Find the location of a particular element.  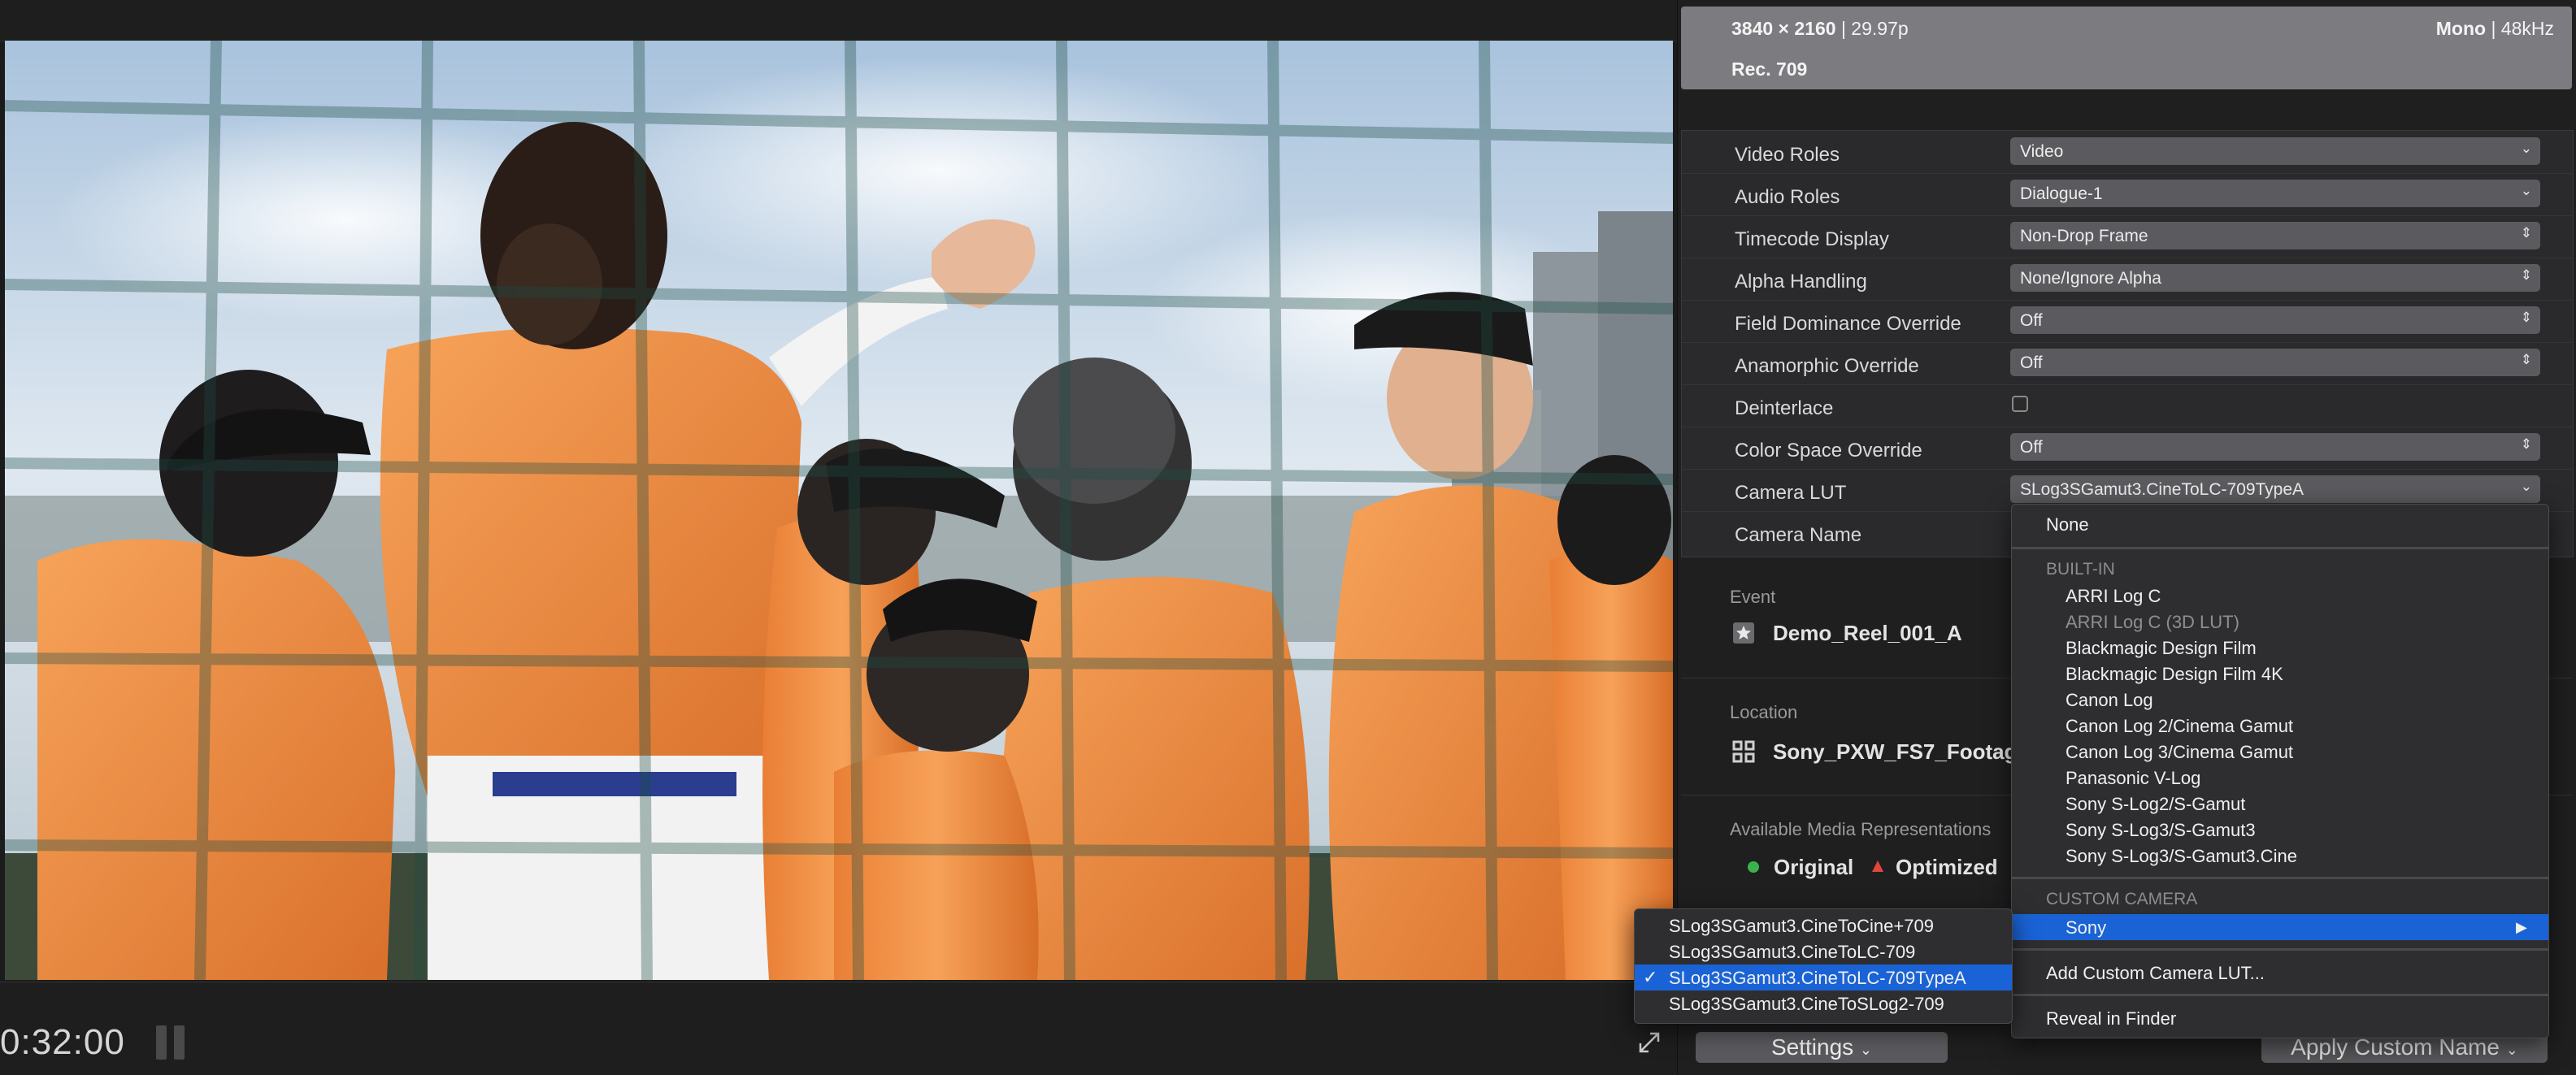

fullscreen-icon is located at coordinates (1649, 1042).